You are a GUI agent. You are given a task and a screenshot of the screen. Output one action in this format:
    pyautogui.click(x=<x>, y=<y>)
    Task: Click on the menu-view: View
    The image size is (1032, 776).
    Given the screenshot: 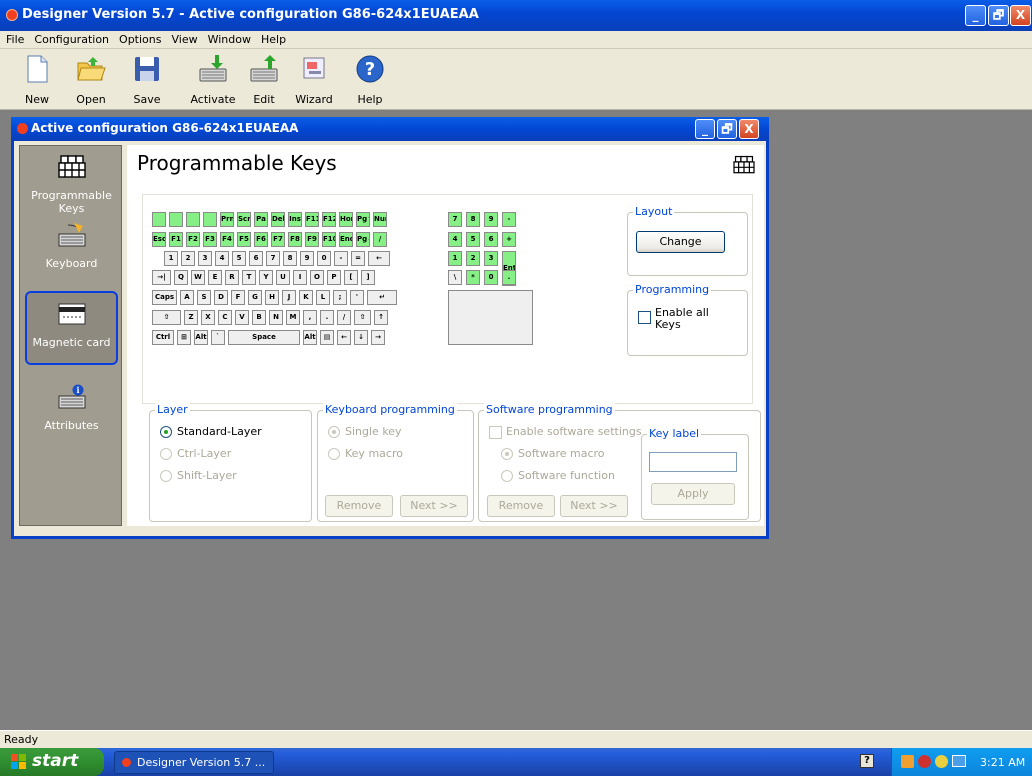 What is the action you would take?
    pyautogui.click(x=183, y=38)
    